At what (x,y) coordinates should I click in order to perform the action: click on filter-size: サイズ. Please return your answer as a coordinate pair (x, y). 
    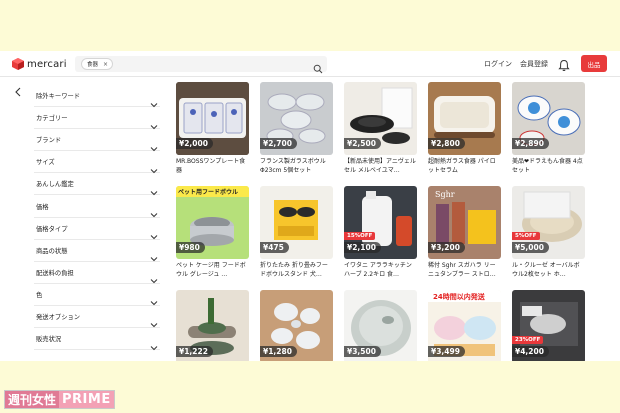
    Looking at the image, I should click on (97, 162).